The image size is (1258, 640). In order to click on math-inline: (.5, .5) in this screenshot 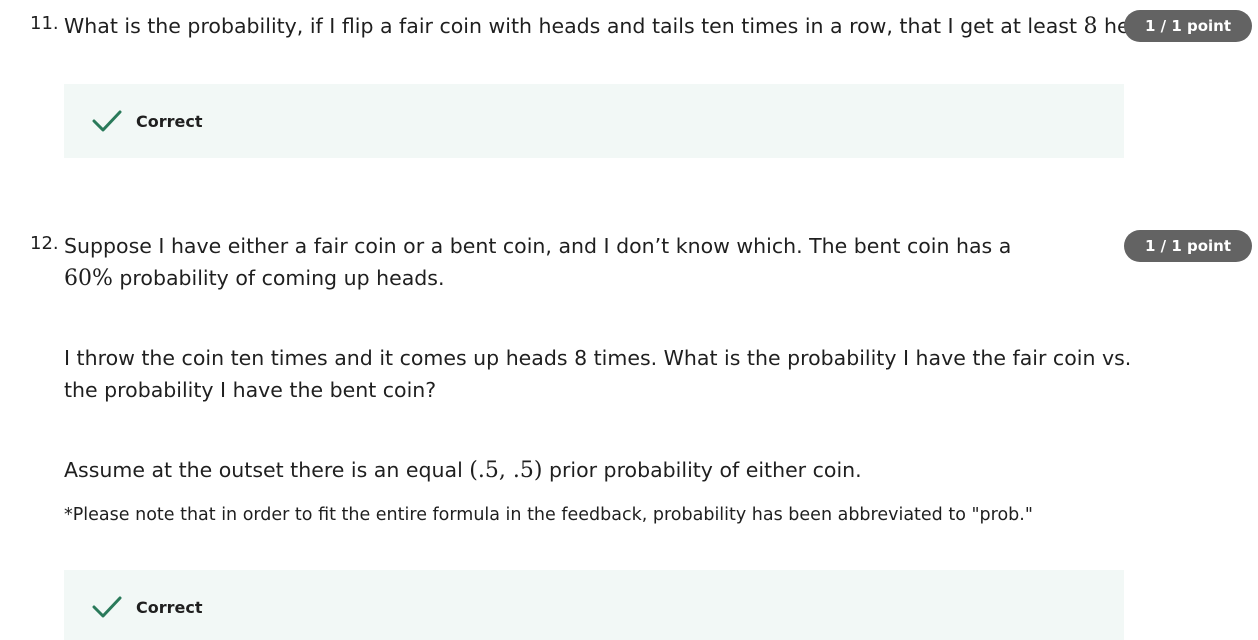, I will do `click(506, 470)`.